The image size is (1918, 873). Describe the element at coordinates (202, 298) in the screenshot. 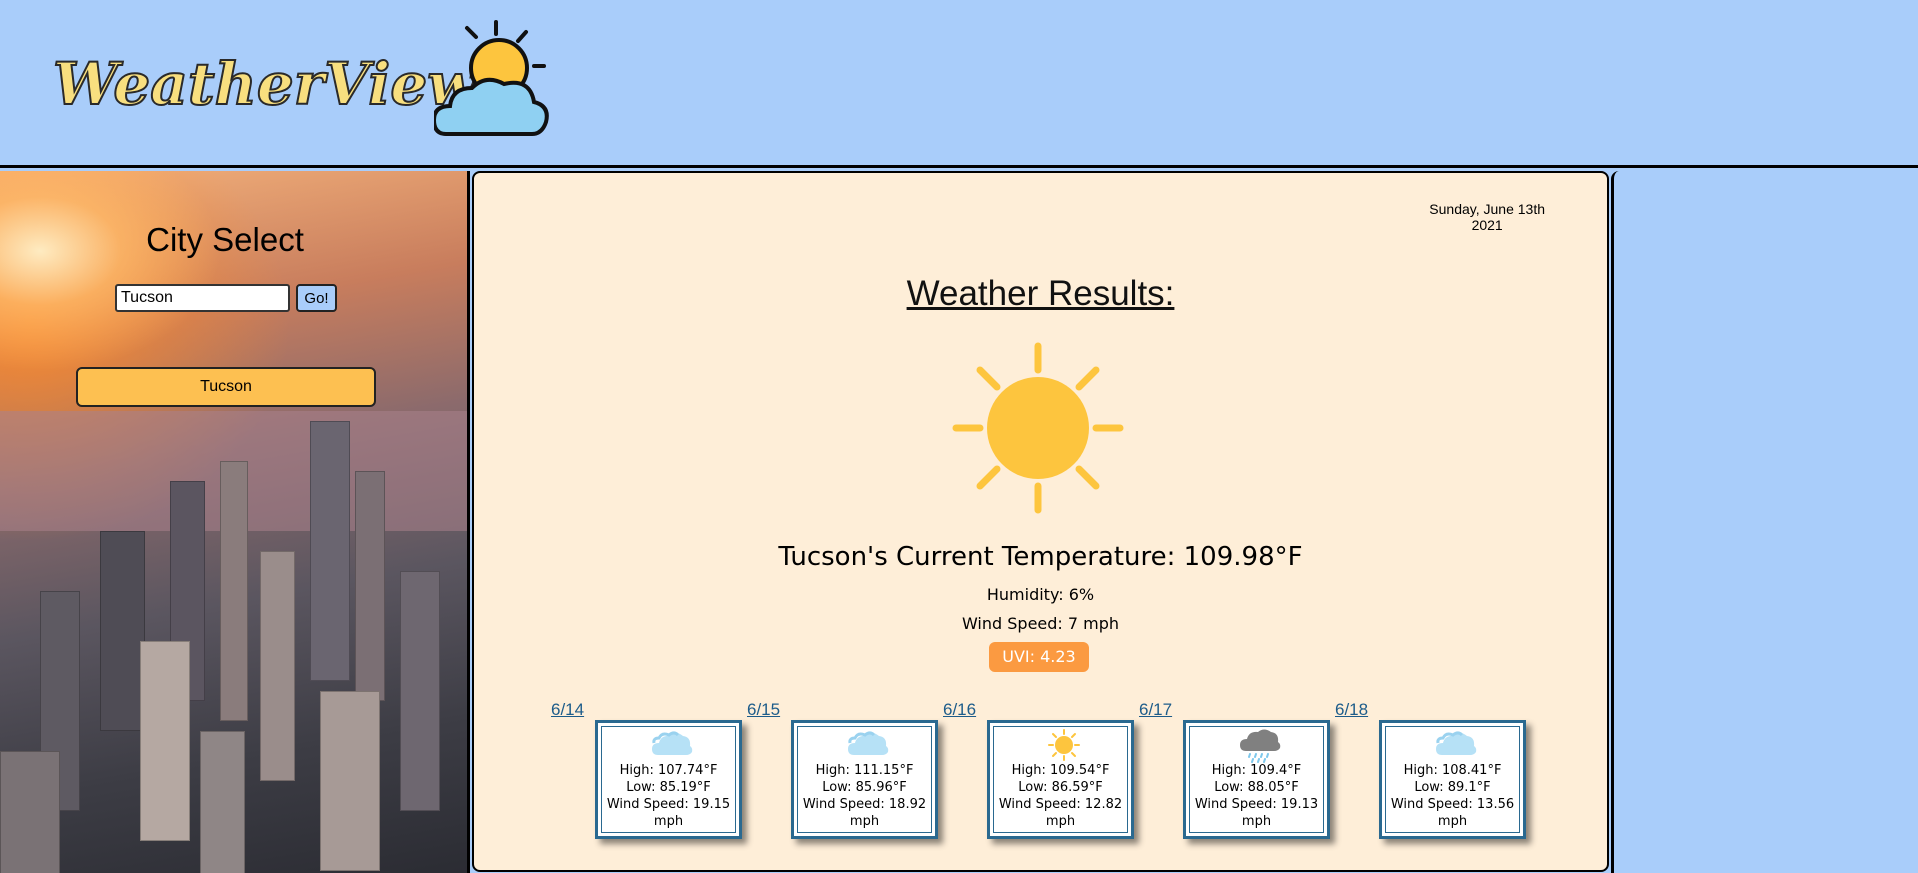

I see `city-search-input` at that location.